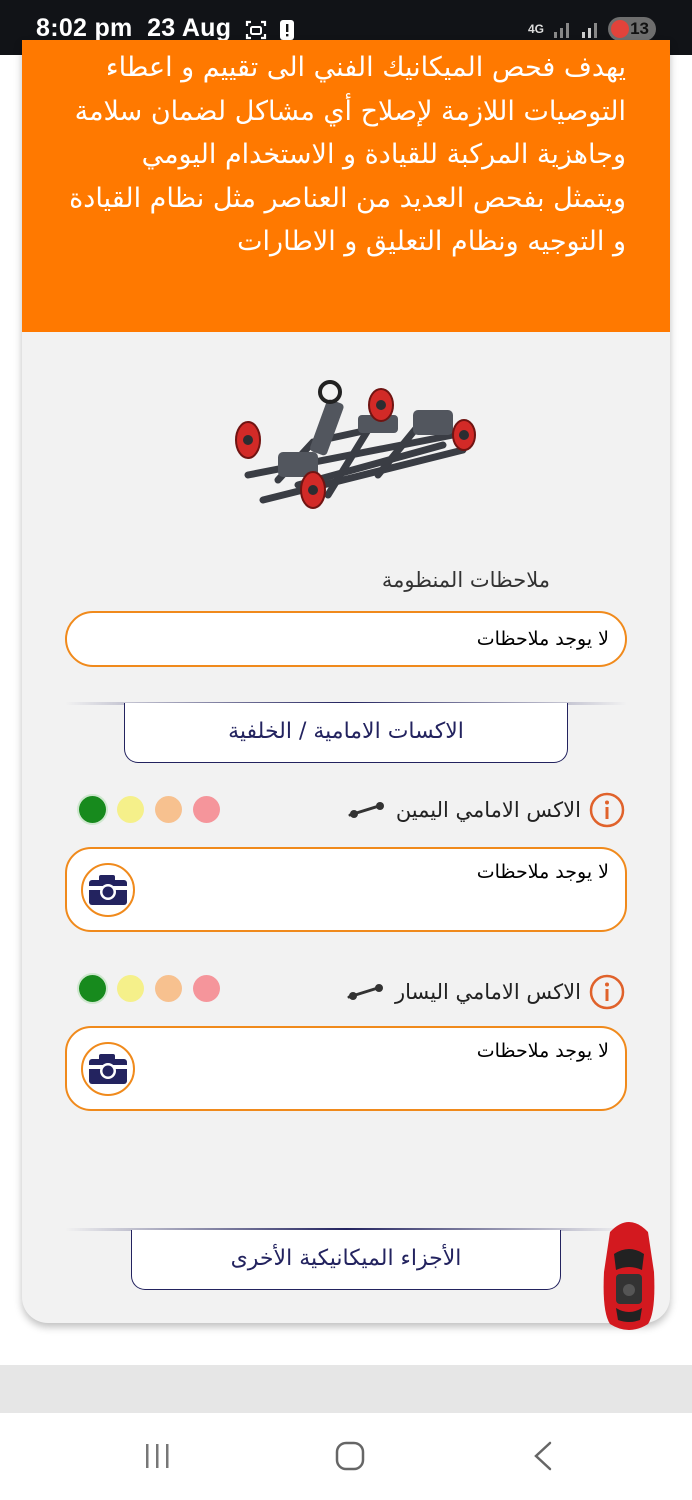 The image size is (692, 1500). What do you see at coordinates (629, 1273) in the screenshot?
I see `car-icon` at bounding box center [629, 1273].